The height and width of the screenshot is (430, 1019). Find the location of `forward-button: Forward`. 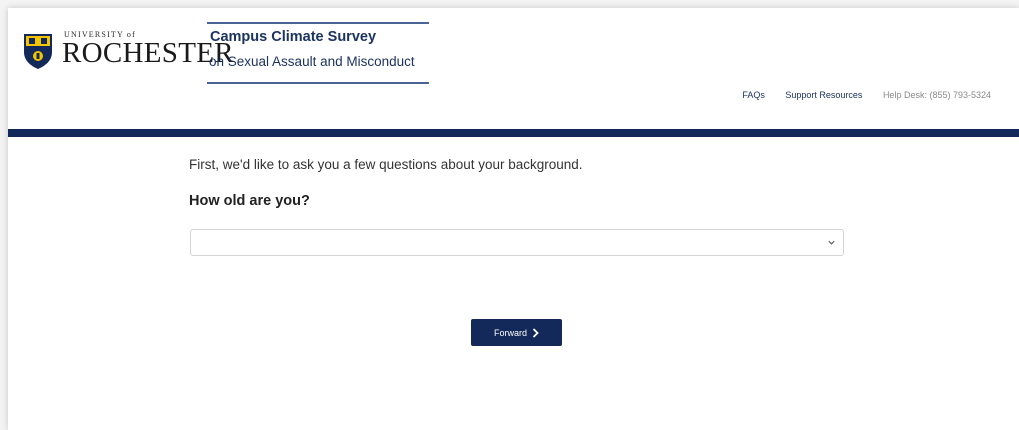

forward-button: Forward is located at coordinates (516, 332).